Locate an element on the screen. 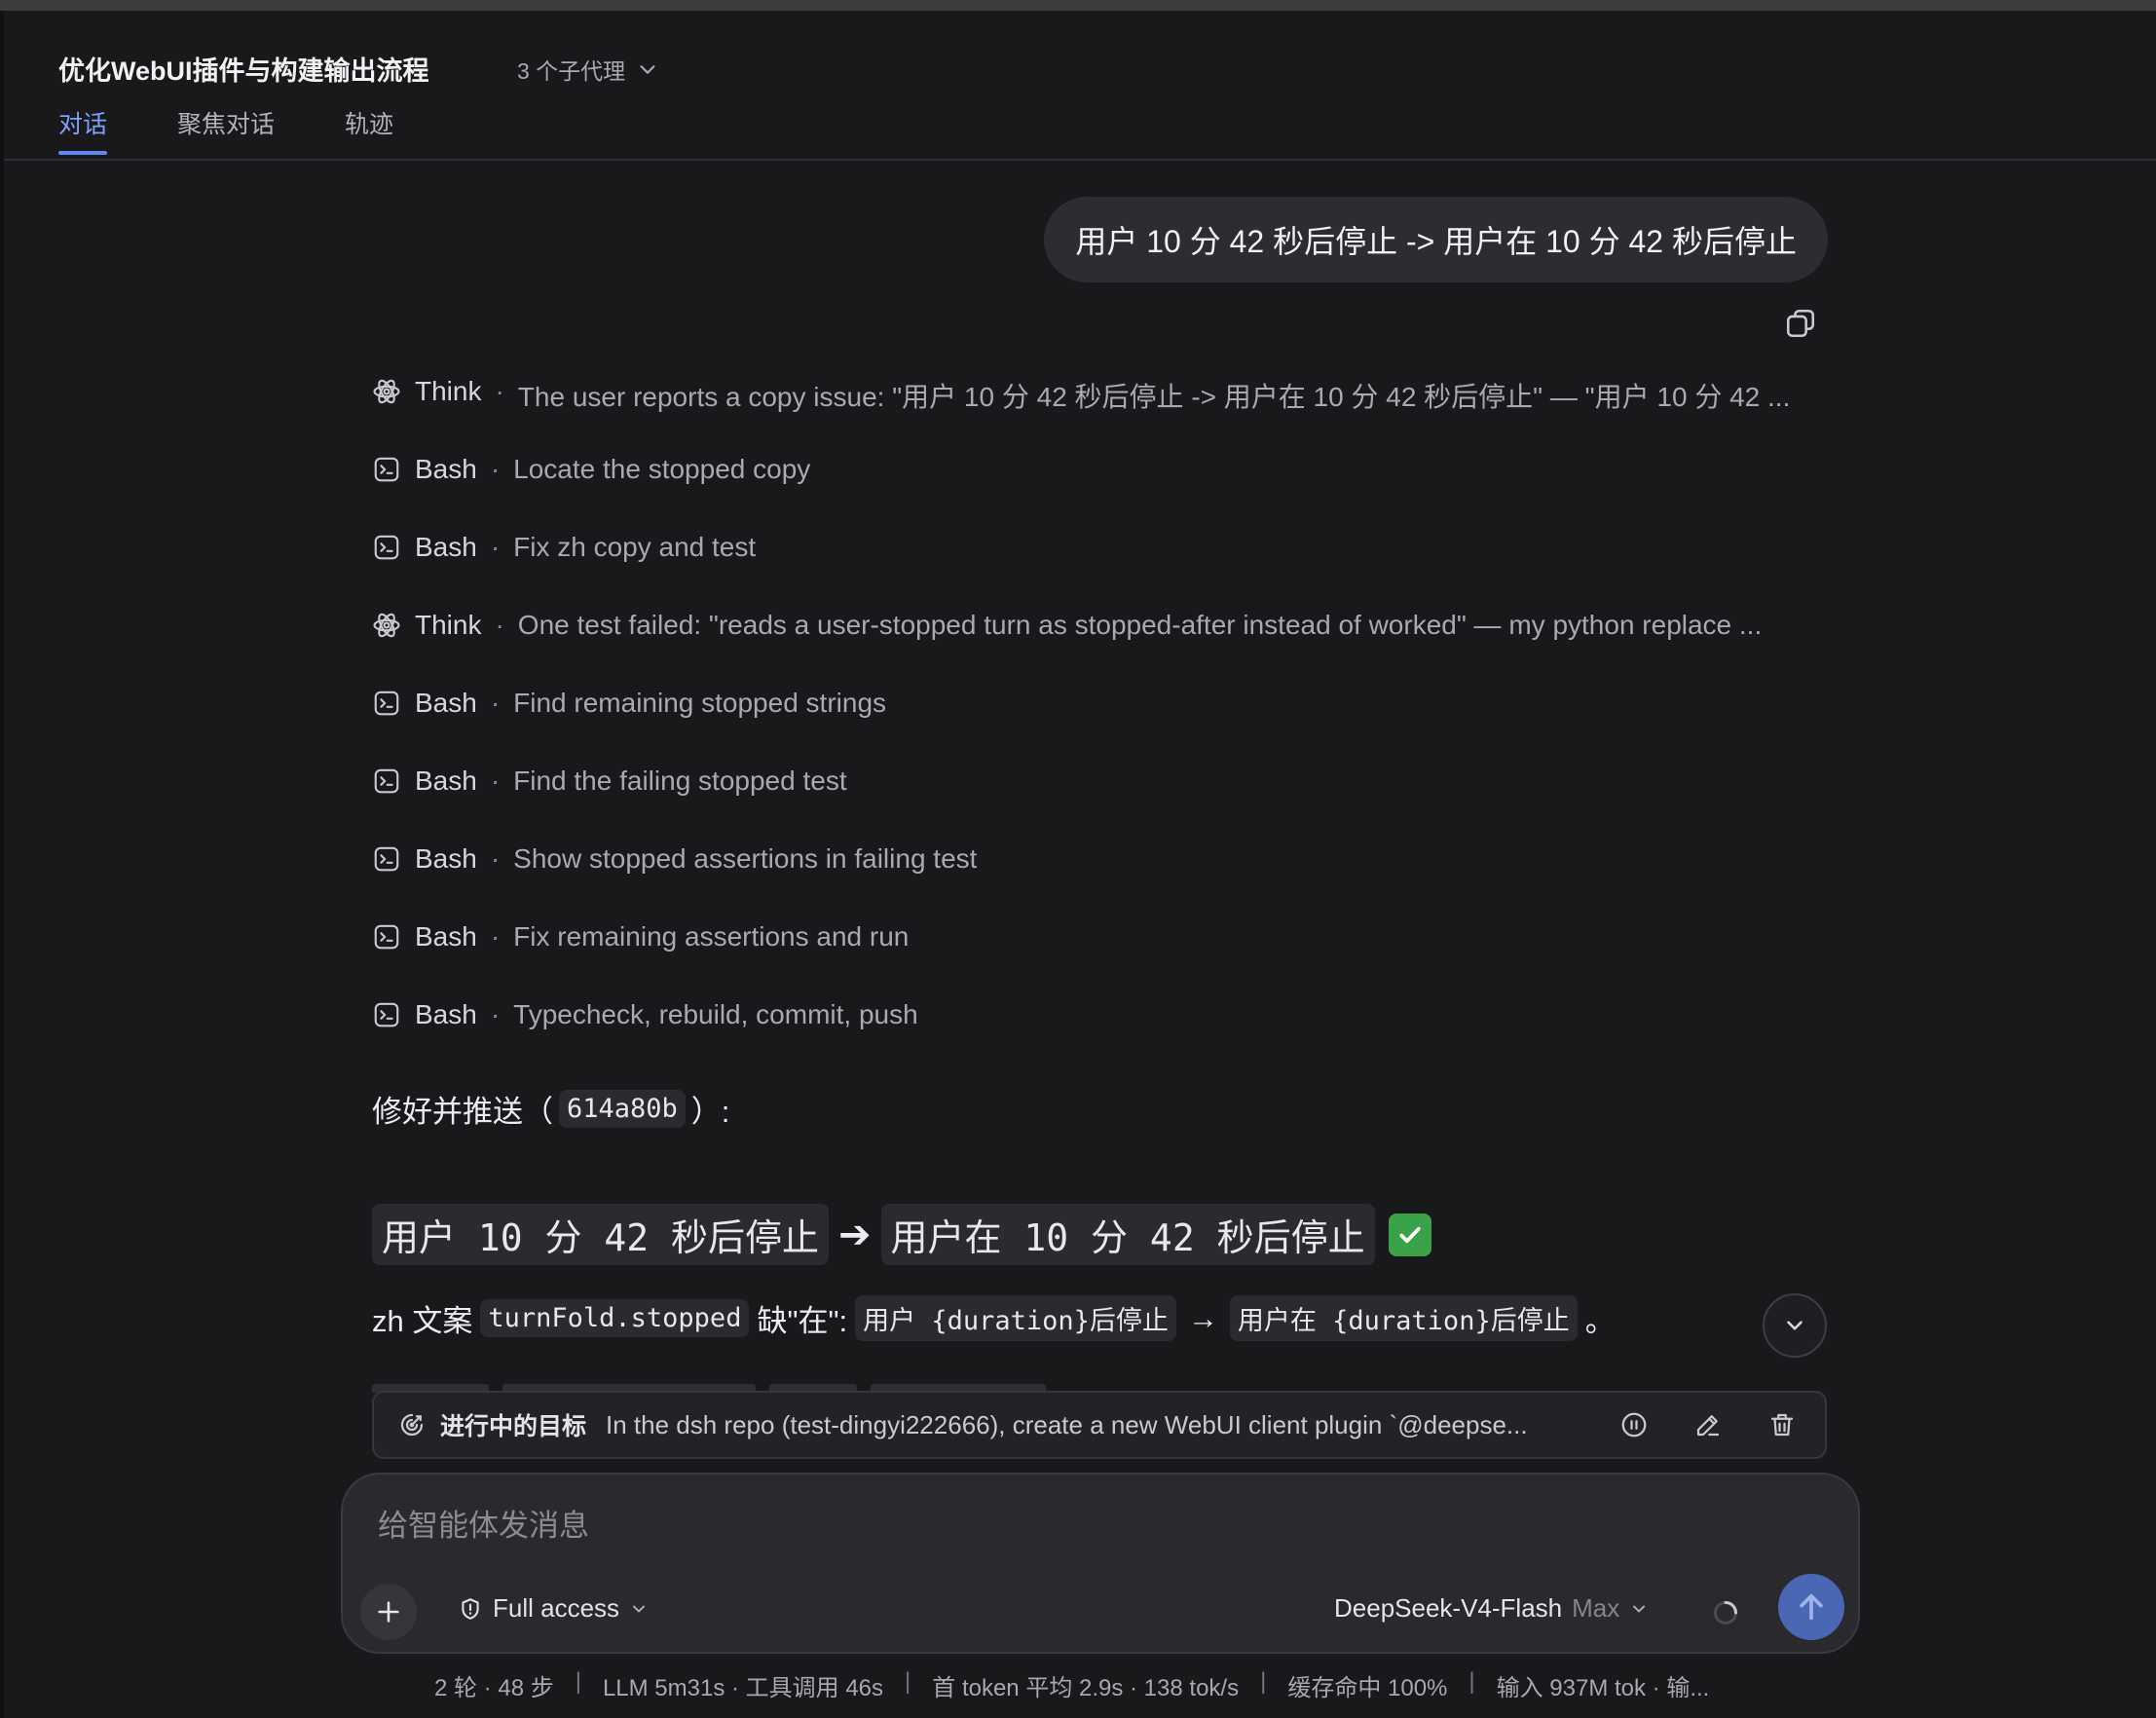  model-tier: Max is located at coordinates (1596, 1608).